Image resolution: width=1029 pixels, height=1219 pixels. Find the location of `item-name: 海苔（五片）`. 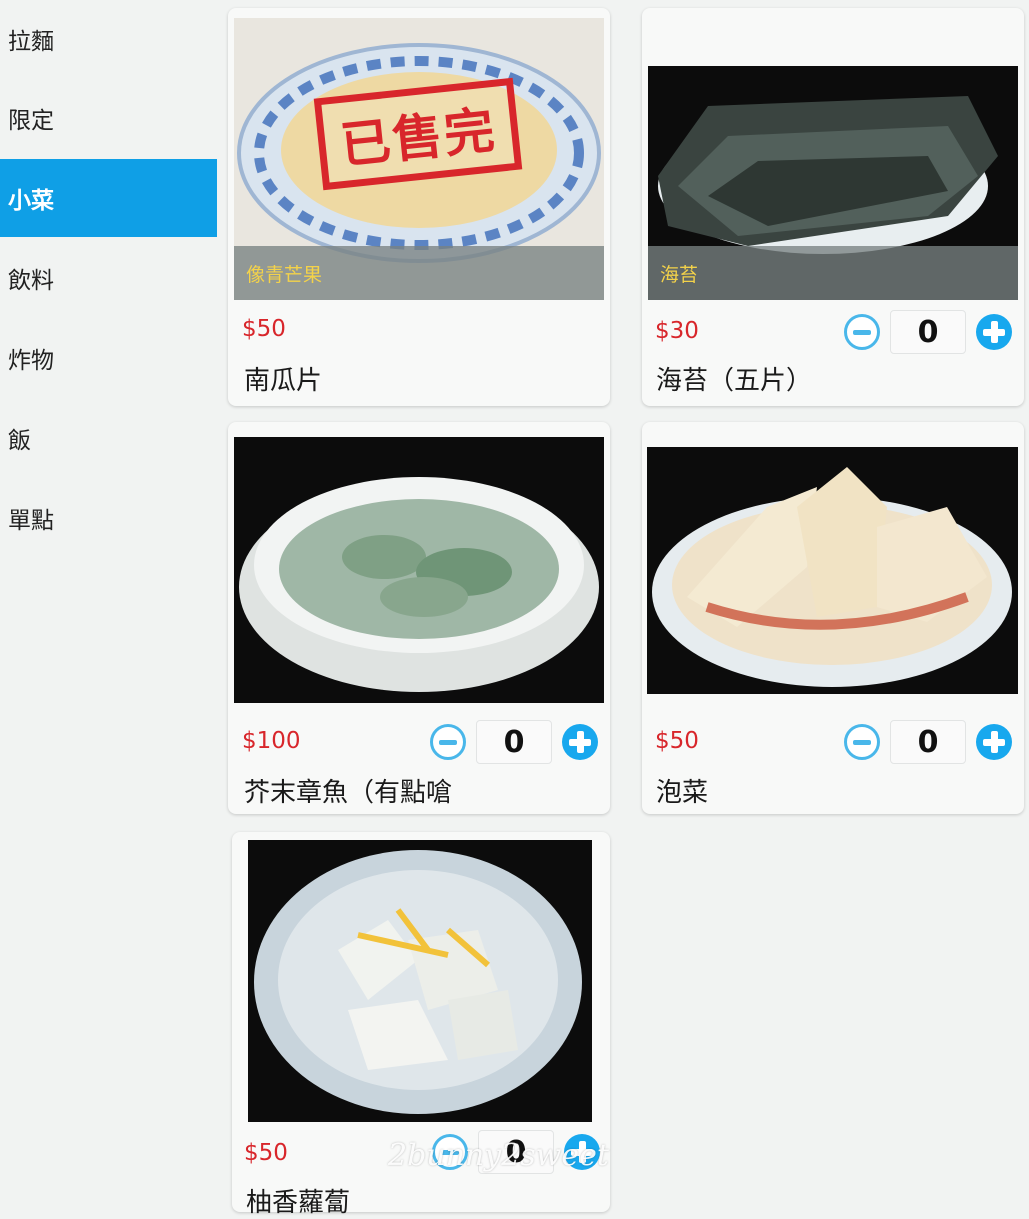

item-name: 海苔（五片） is located at coordinates (734, 381).